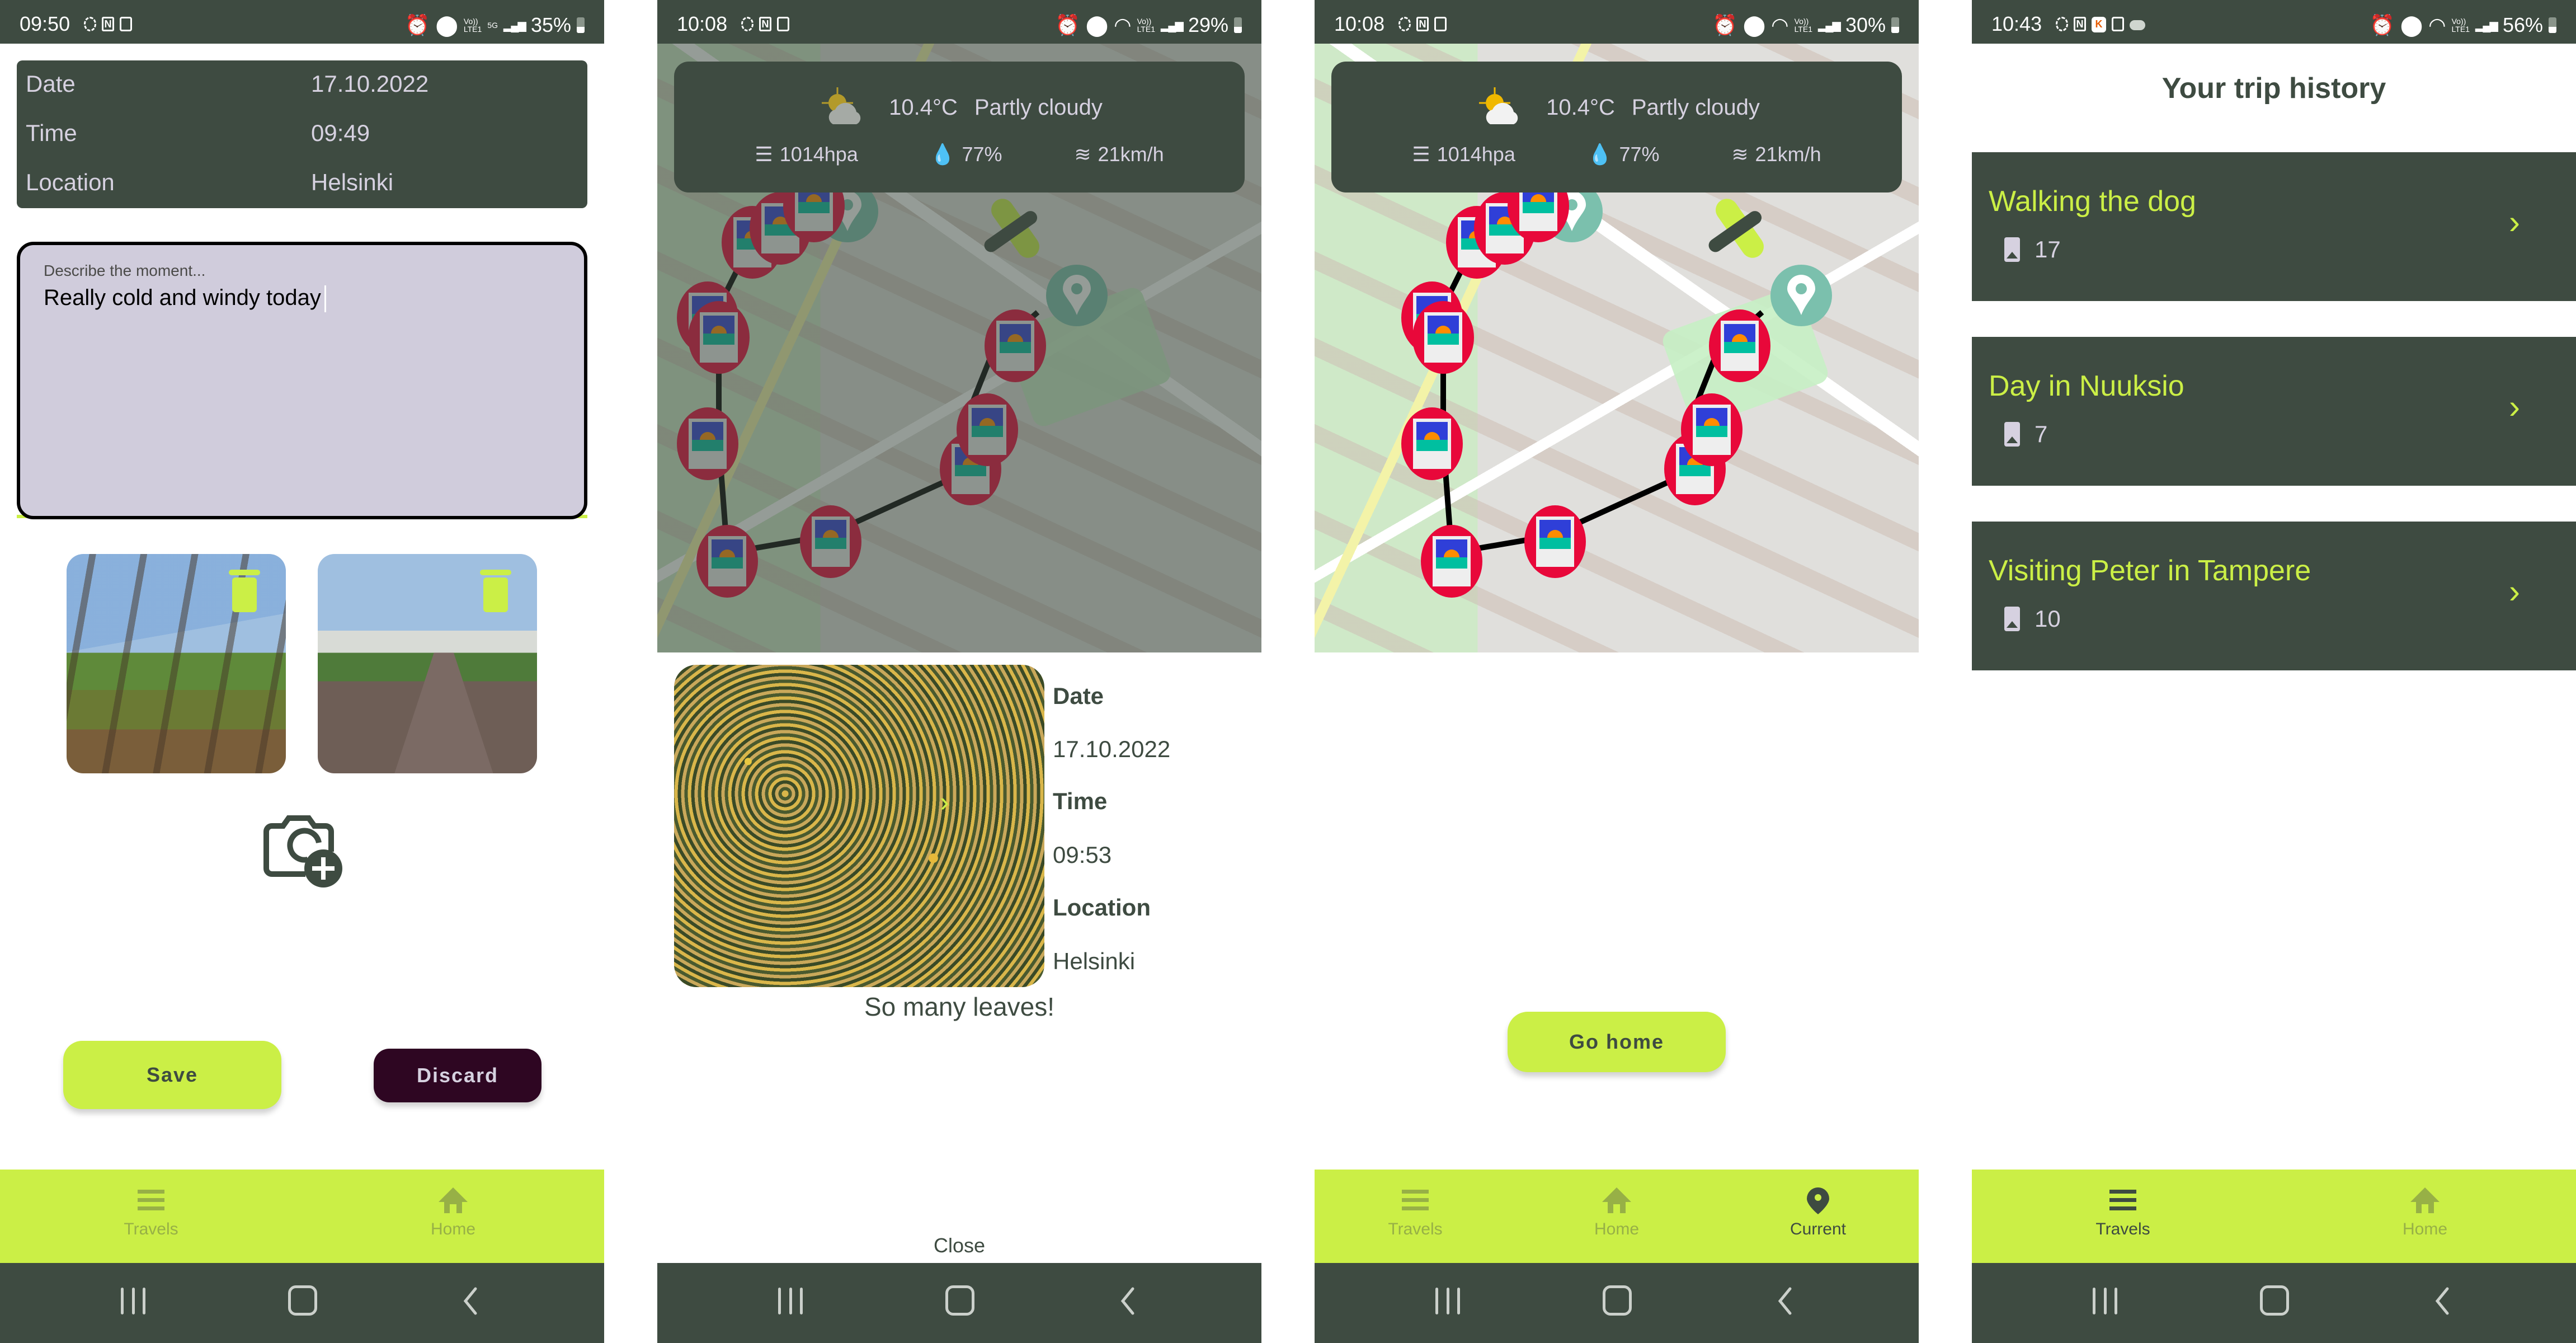 This screenshot has width=2576, height=1343. Describe the element at coordinates (227, 84) in the screenshot. I see `info-row-date: Date 17.10.2022` at that location.